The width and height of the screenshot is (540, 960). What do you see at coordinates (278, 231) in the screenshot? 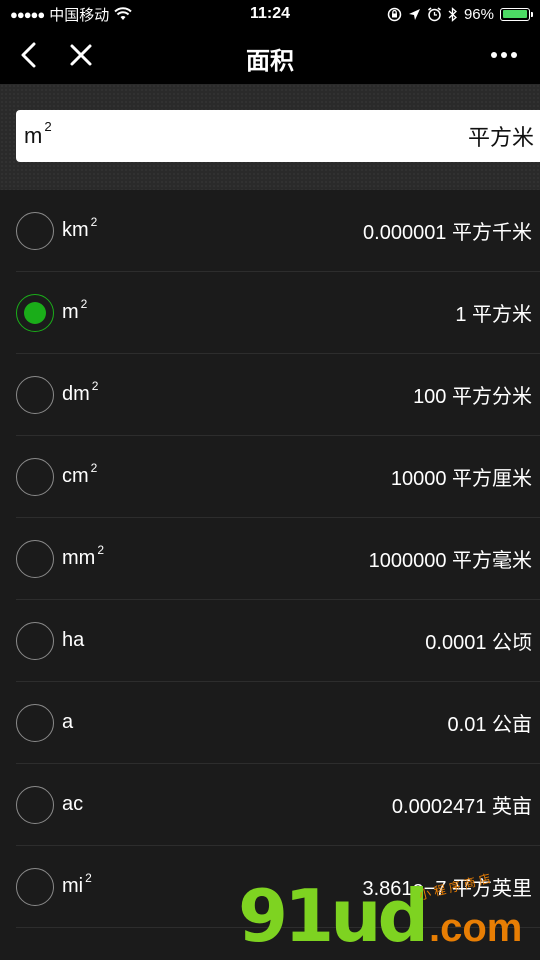
I see `unit-row-content: km 2 0.000001 平方千米` at bounding box center [278, 231].